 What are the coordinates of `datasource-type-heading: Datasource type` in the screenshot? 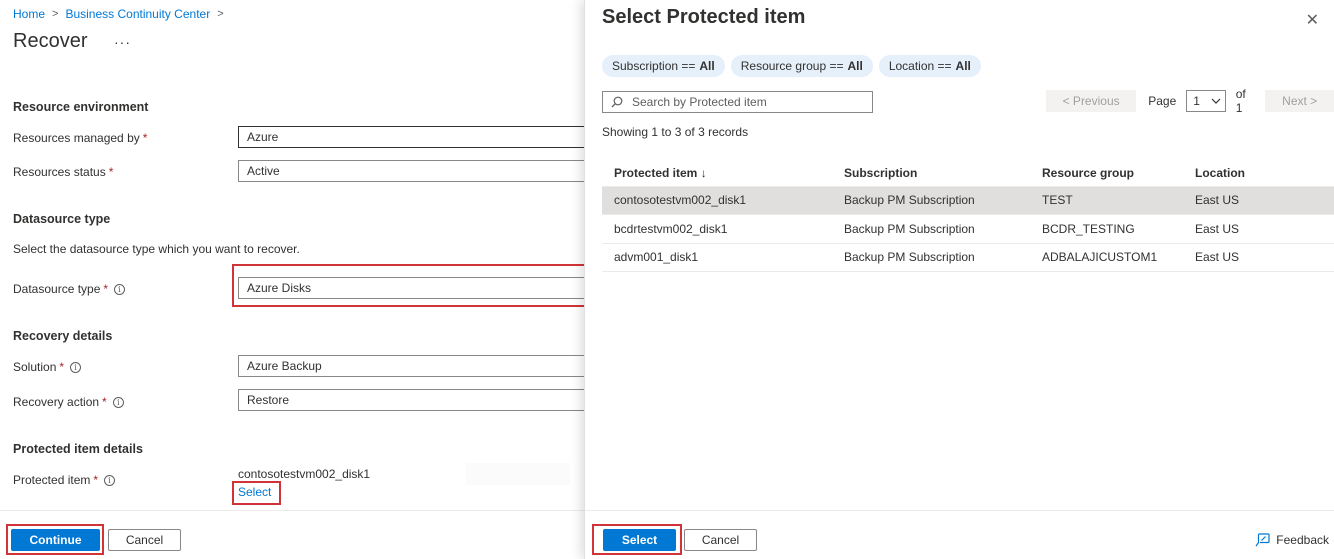 It's located at (62, 219).